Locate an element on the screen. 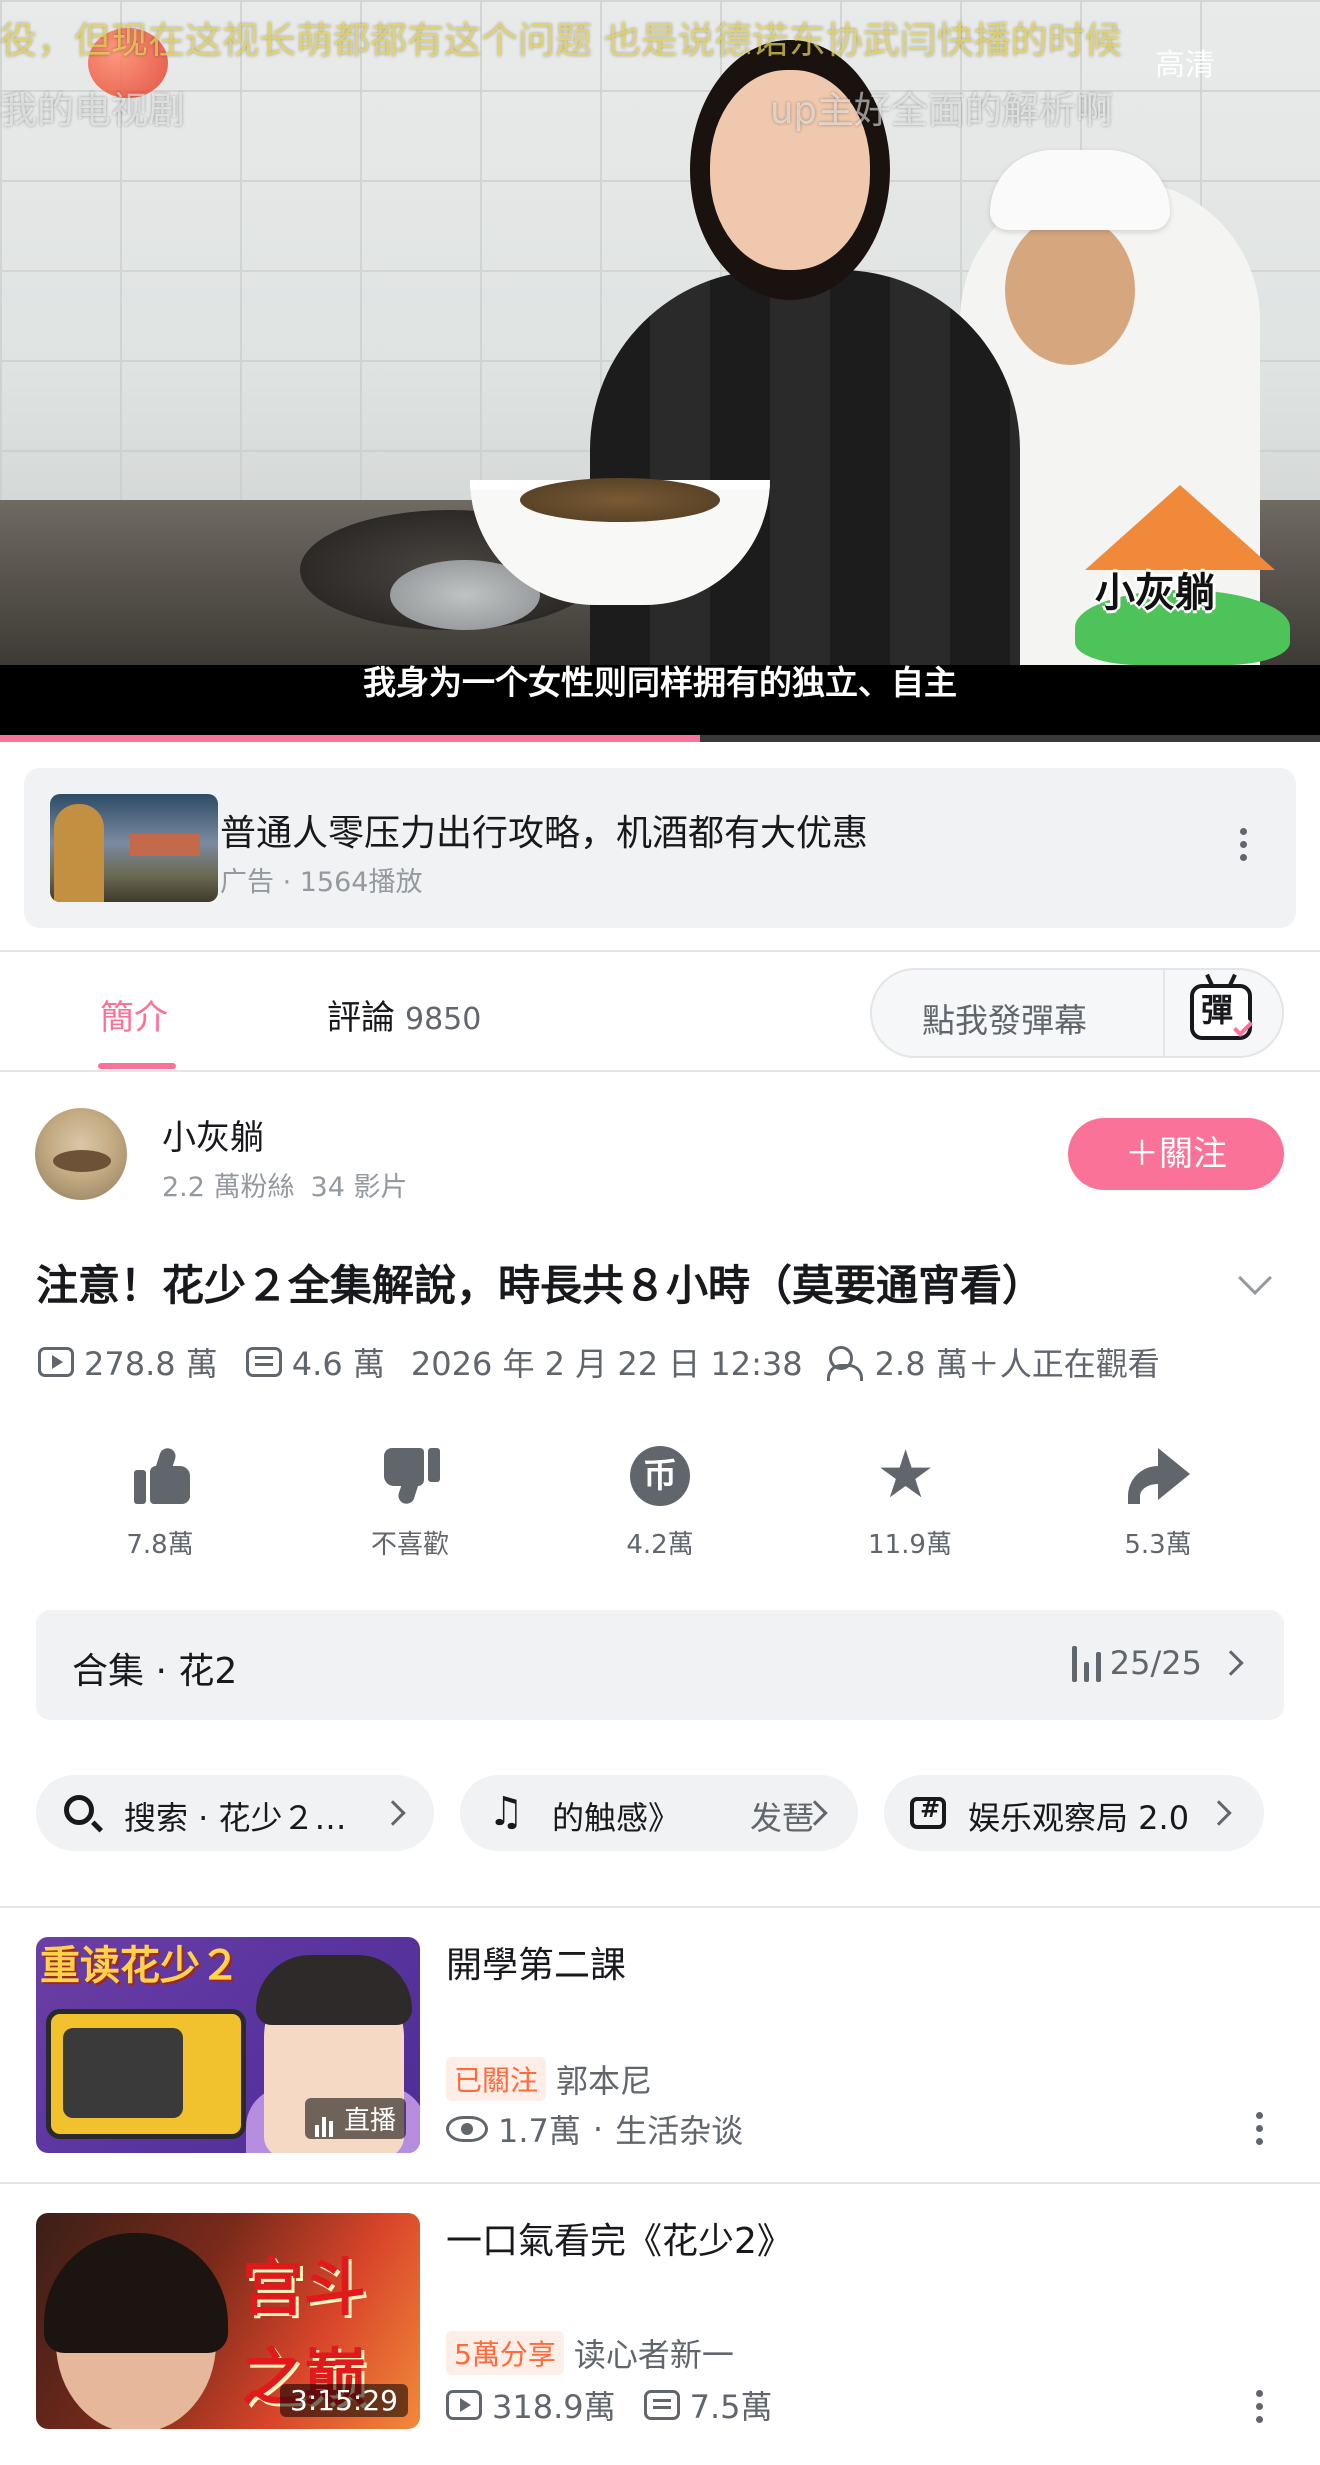 The width and height of the screenshot is (1320, 2465). related-video-title: 一口氣看完《花少2》 is located at coordinates (619, 2238).